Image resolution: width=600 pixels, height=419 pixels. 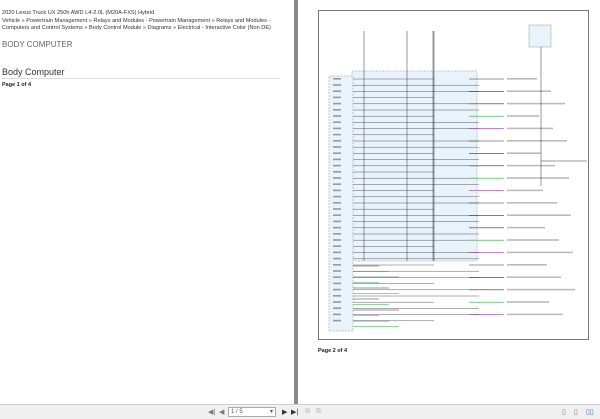 I want to click on single-page-icon: ▯, so click(x=564, y=412).